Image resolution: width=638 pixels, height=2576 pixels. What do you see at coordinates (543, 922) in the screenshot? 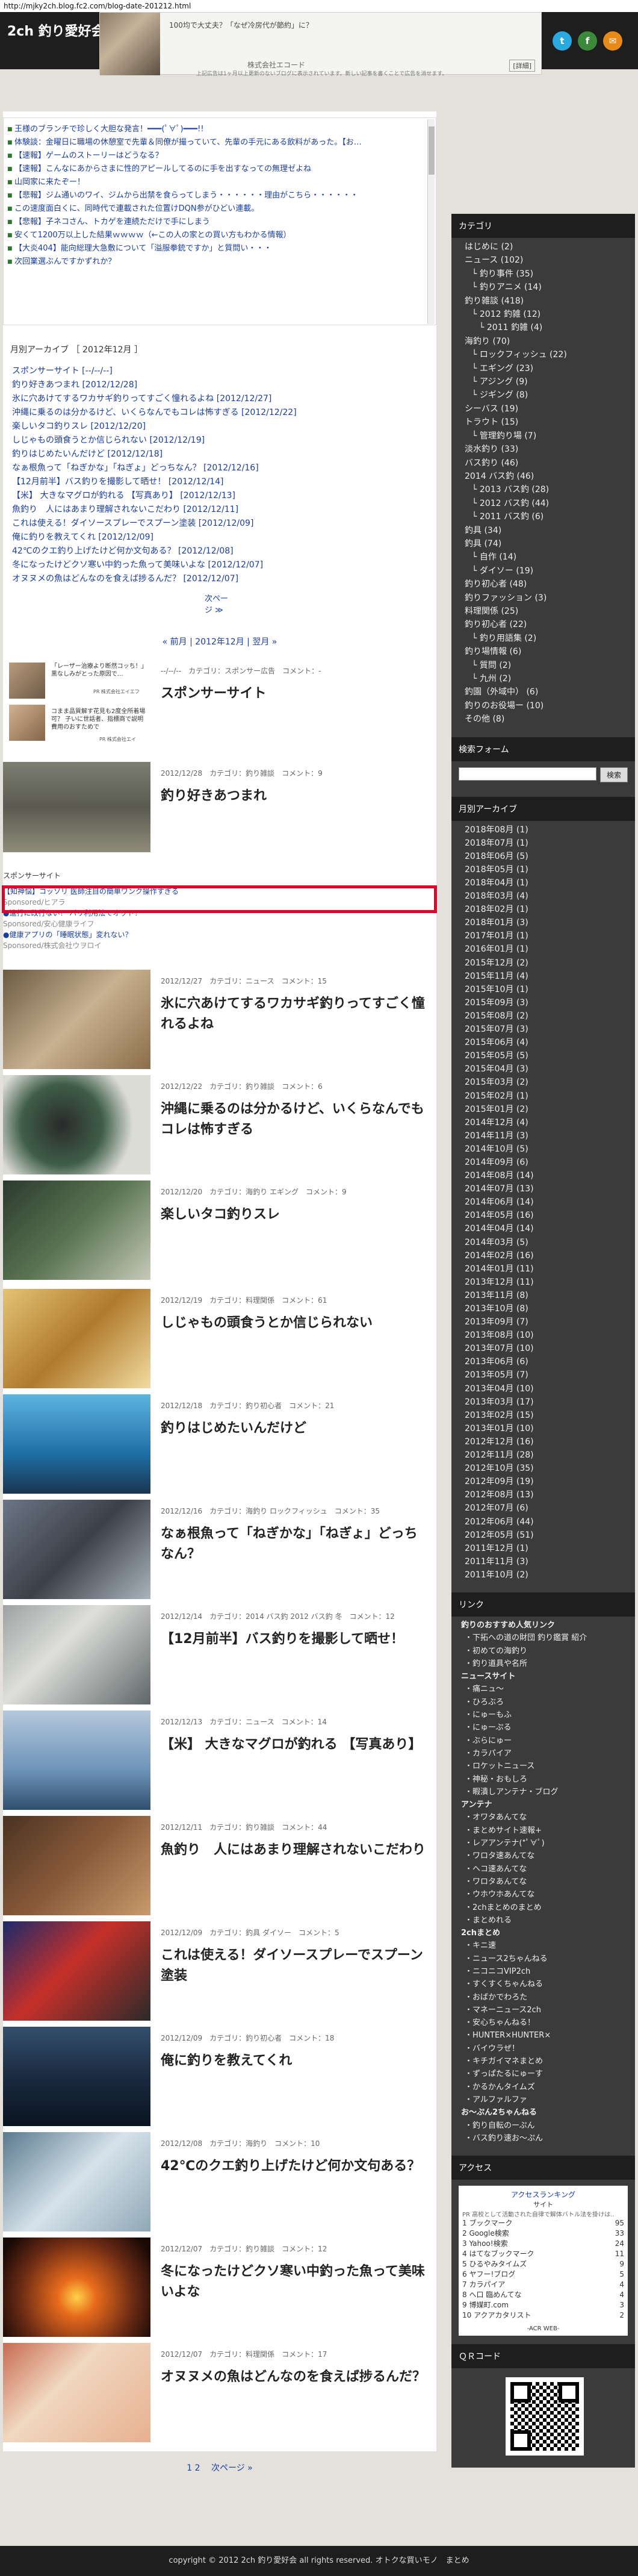
I see `archive-month-item: 2018年01月 (3)` at bounding box center [543, 922].